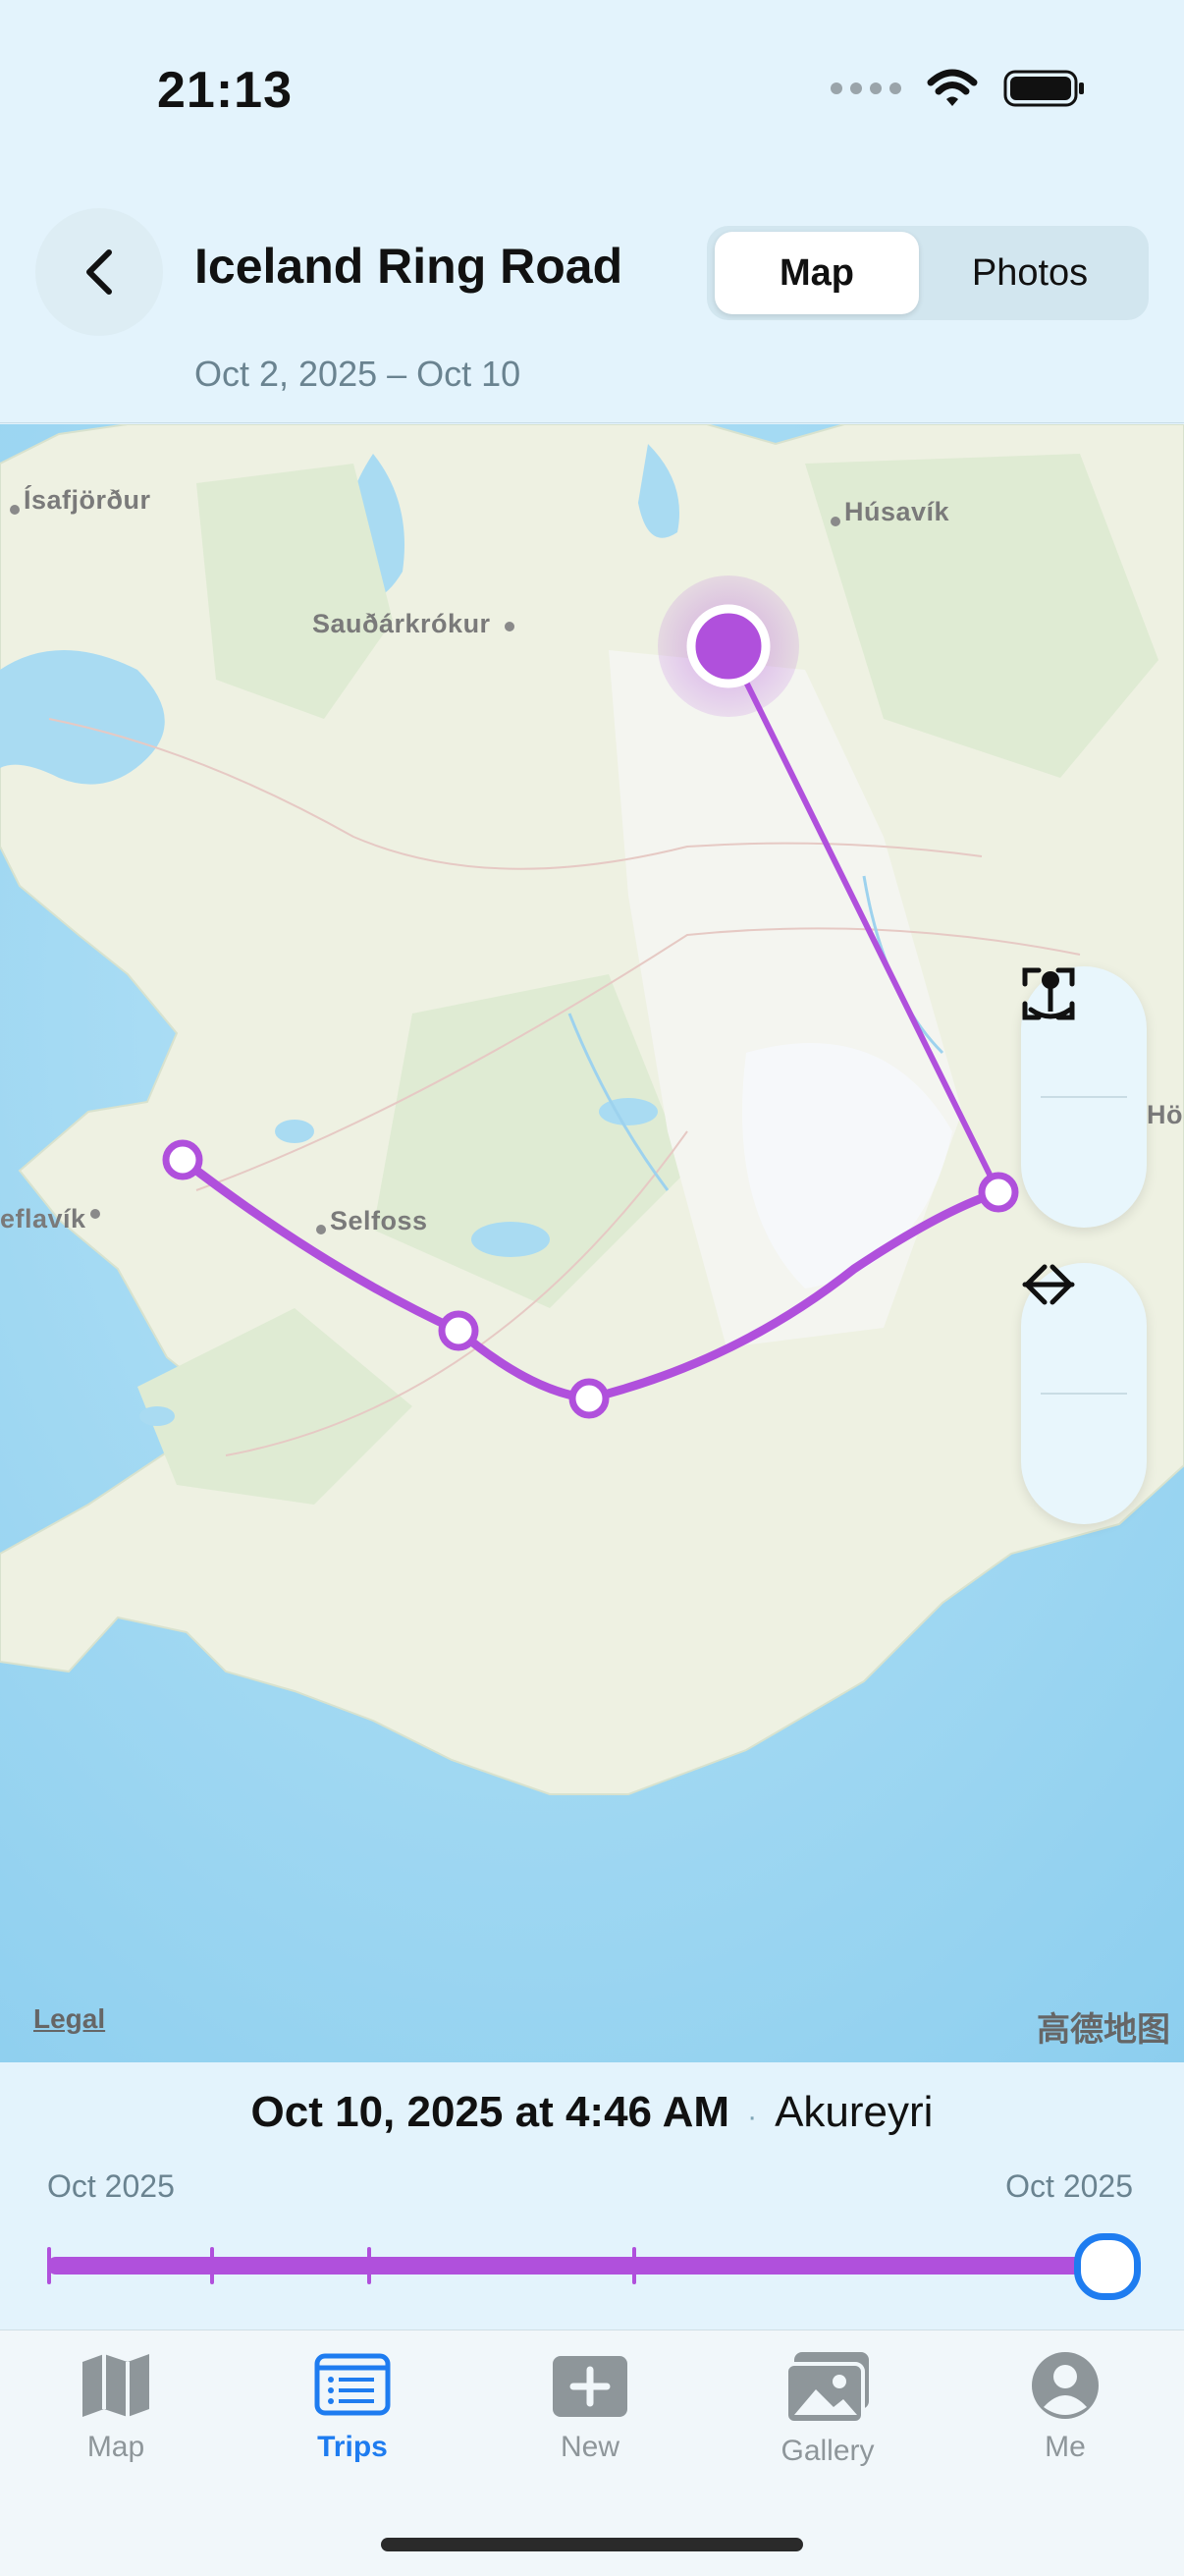 This screenshot has width=1184, height=2576. Describe the element at coordinates (1049, 1285) in the screenshot. I see `previous-arrow-icon` at that location.